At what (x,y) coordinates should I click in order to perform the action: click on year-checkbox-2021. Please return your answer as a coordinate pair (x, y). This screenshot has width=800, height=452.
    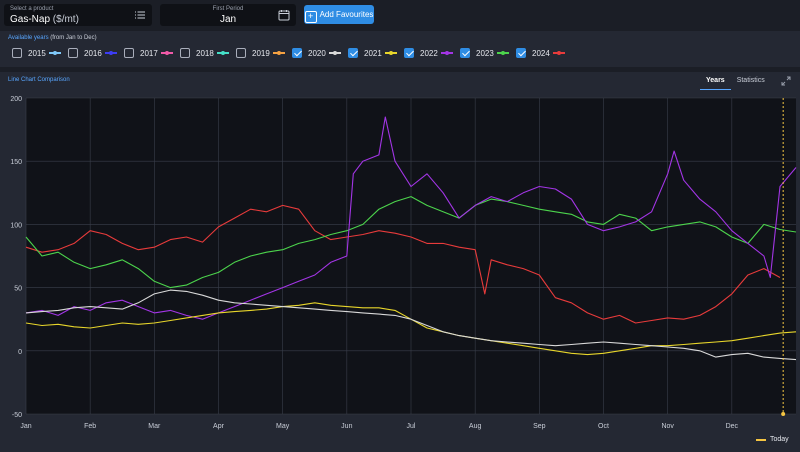
    Looking at the image, I should click on (353, 53).